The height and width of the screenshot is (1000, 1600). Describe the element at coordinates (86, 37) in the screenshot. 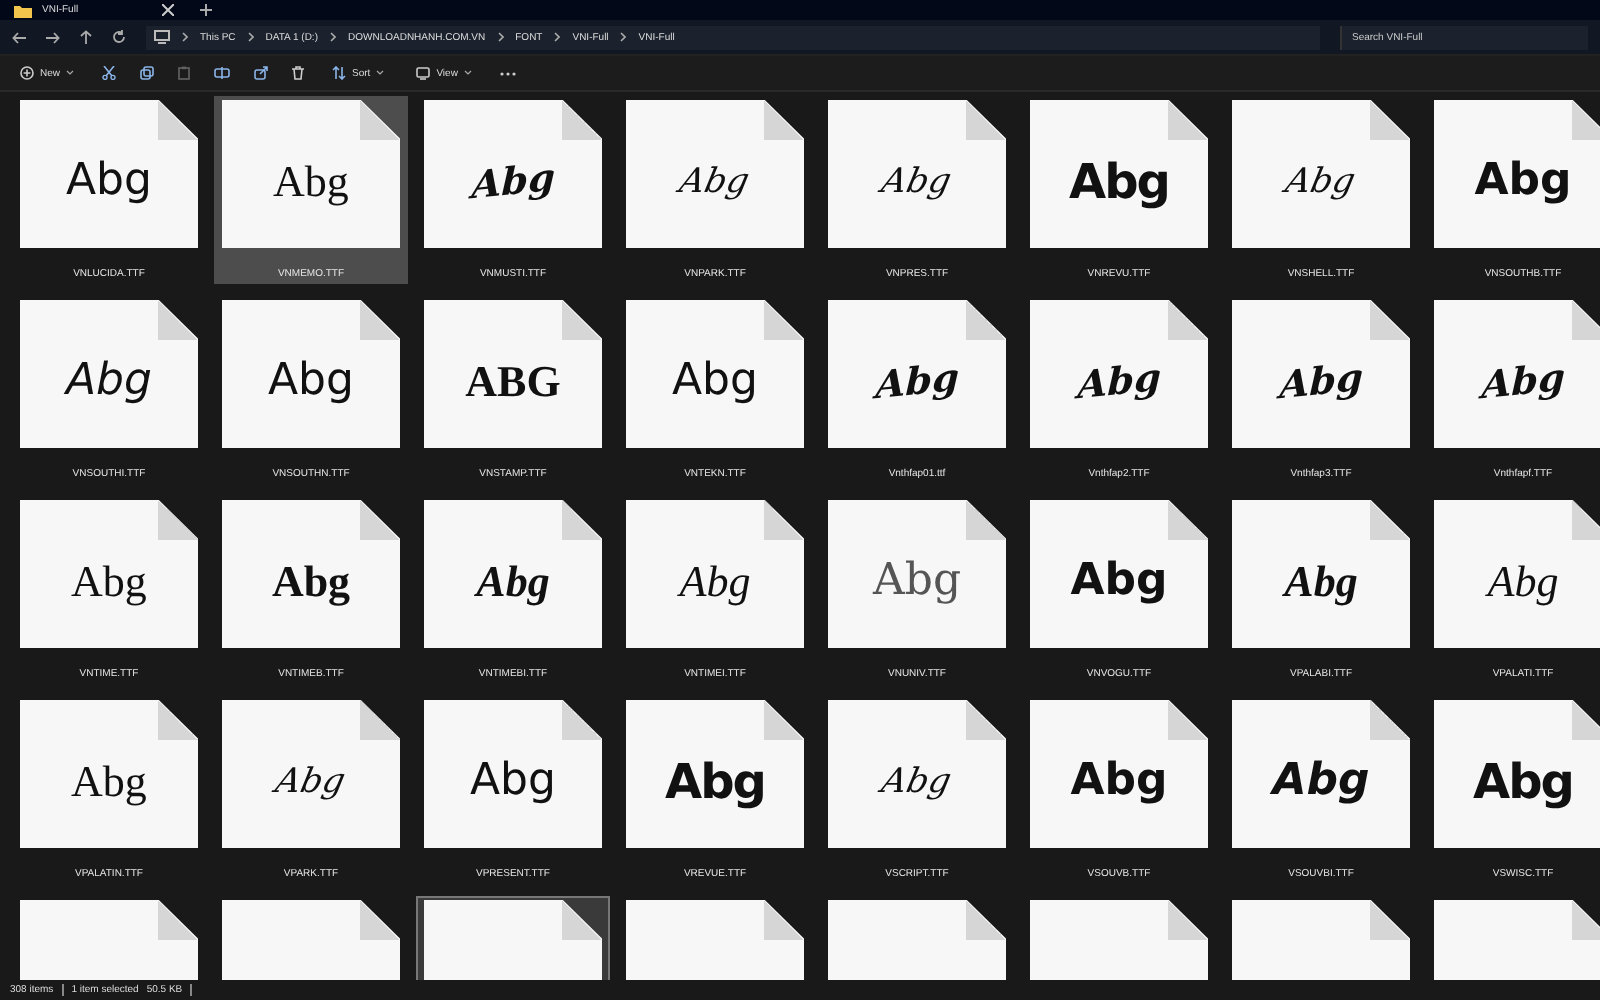

I see `up-icon` at that location.